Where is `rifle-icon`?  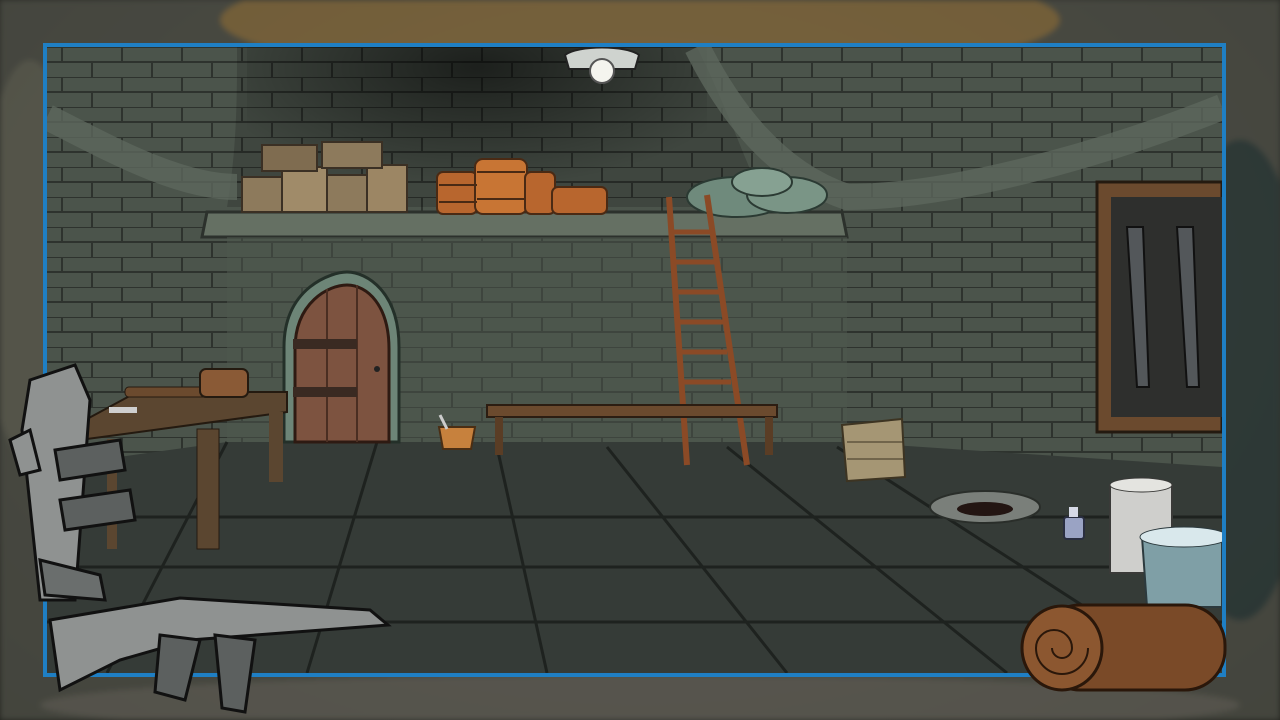 rifle-icon is located at coordinates (72, 482).